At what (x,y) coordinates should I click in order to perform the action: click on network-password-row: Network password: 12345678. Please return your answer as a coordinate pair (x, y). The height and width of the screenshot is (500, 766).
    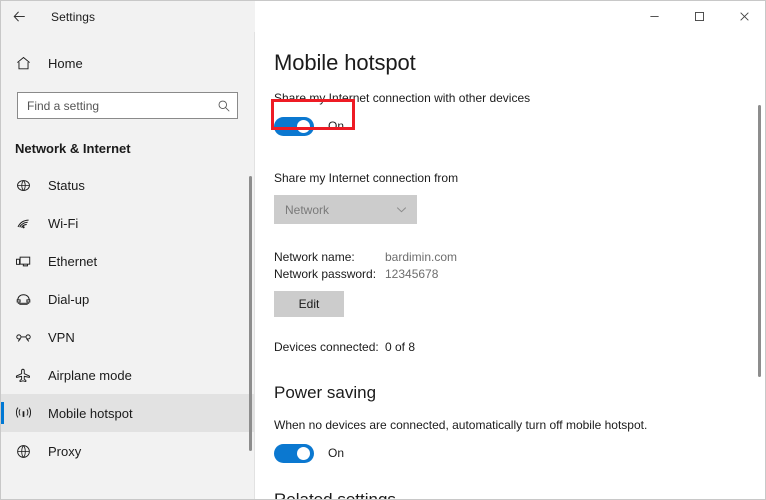
    Looking at the image, I should click on (519, 274).